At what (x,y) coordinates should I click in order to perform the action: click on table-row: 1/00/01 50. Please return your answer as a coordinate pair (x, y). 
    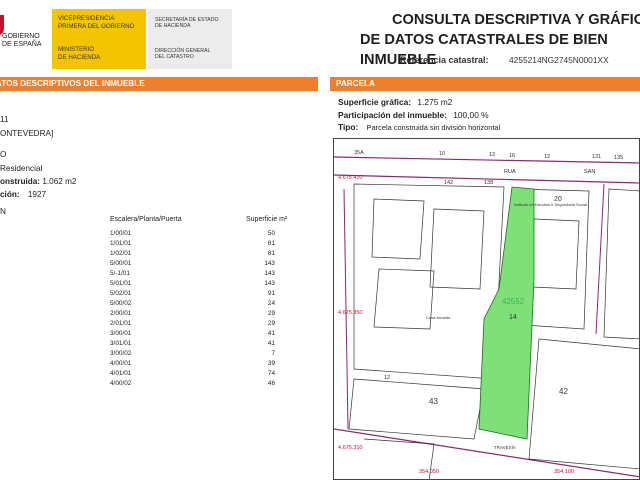
    Looking at the image, I should click on (153, 234).